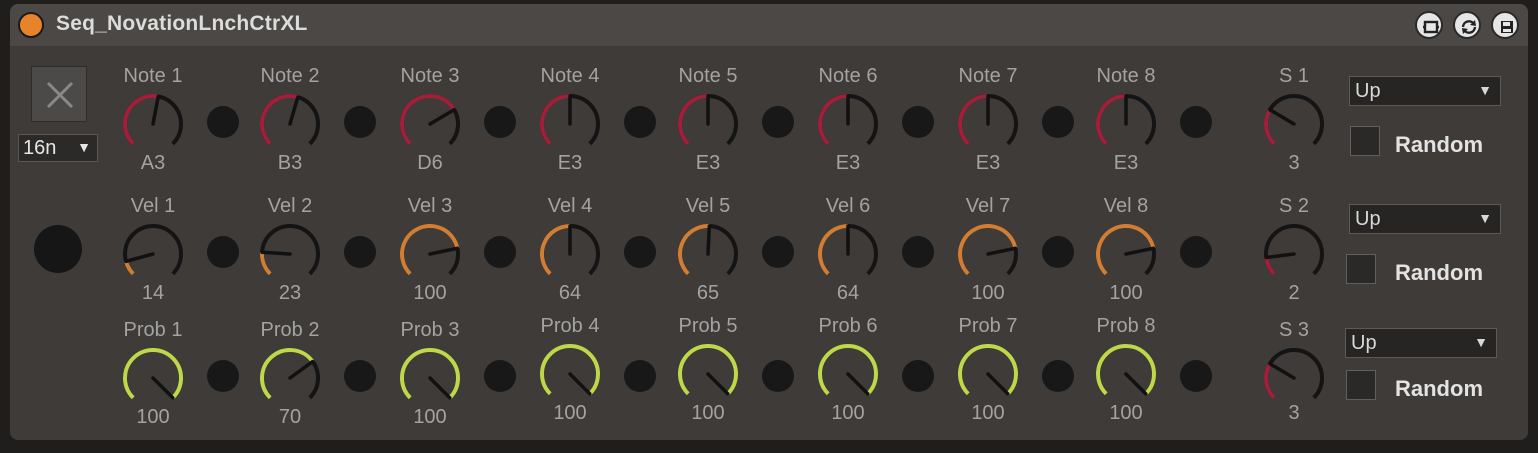 The image size is (1538, 453). What do you see at coordinates (1361, 385) in the screenshot?
I see `step-3-random-checkbox` at bounding box center [1361, 385].